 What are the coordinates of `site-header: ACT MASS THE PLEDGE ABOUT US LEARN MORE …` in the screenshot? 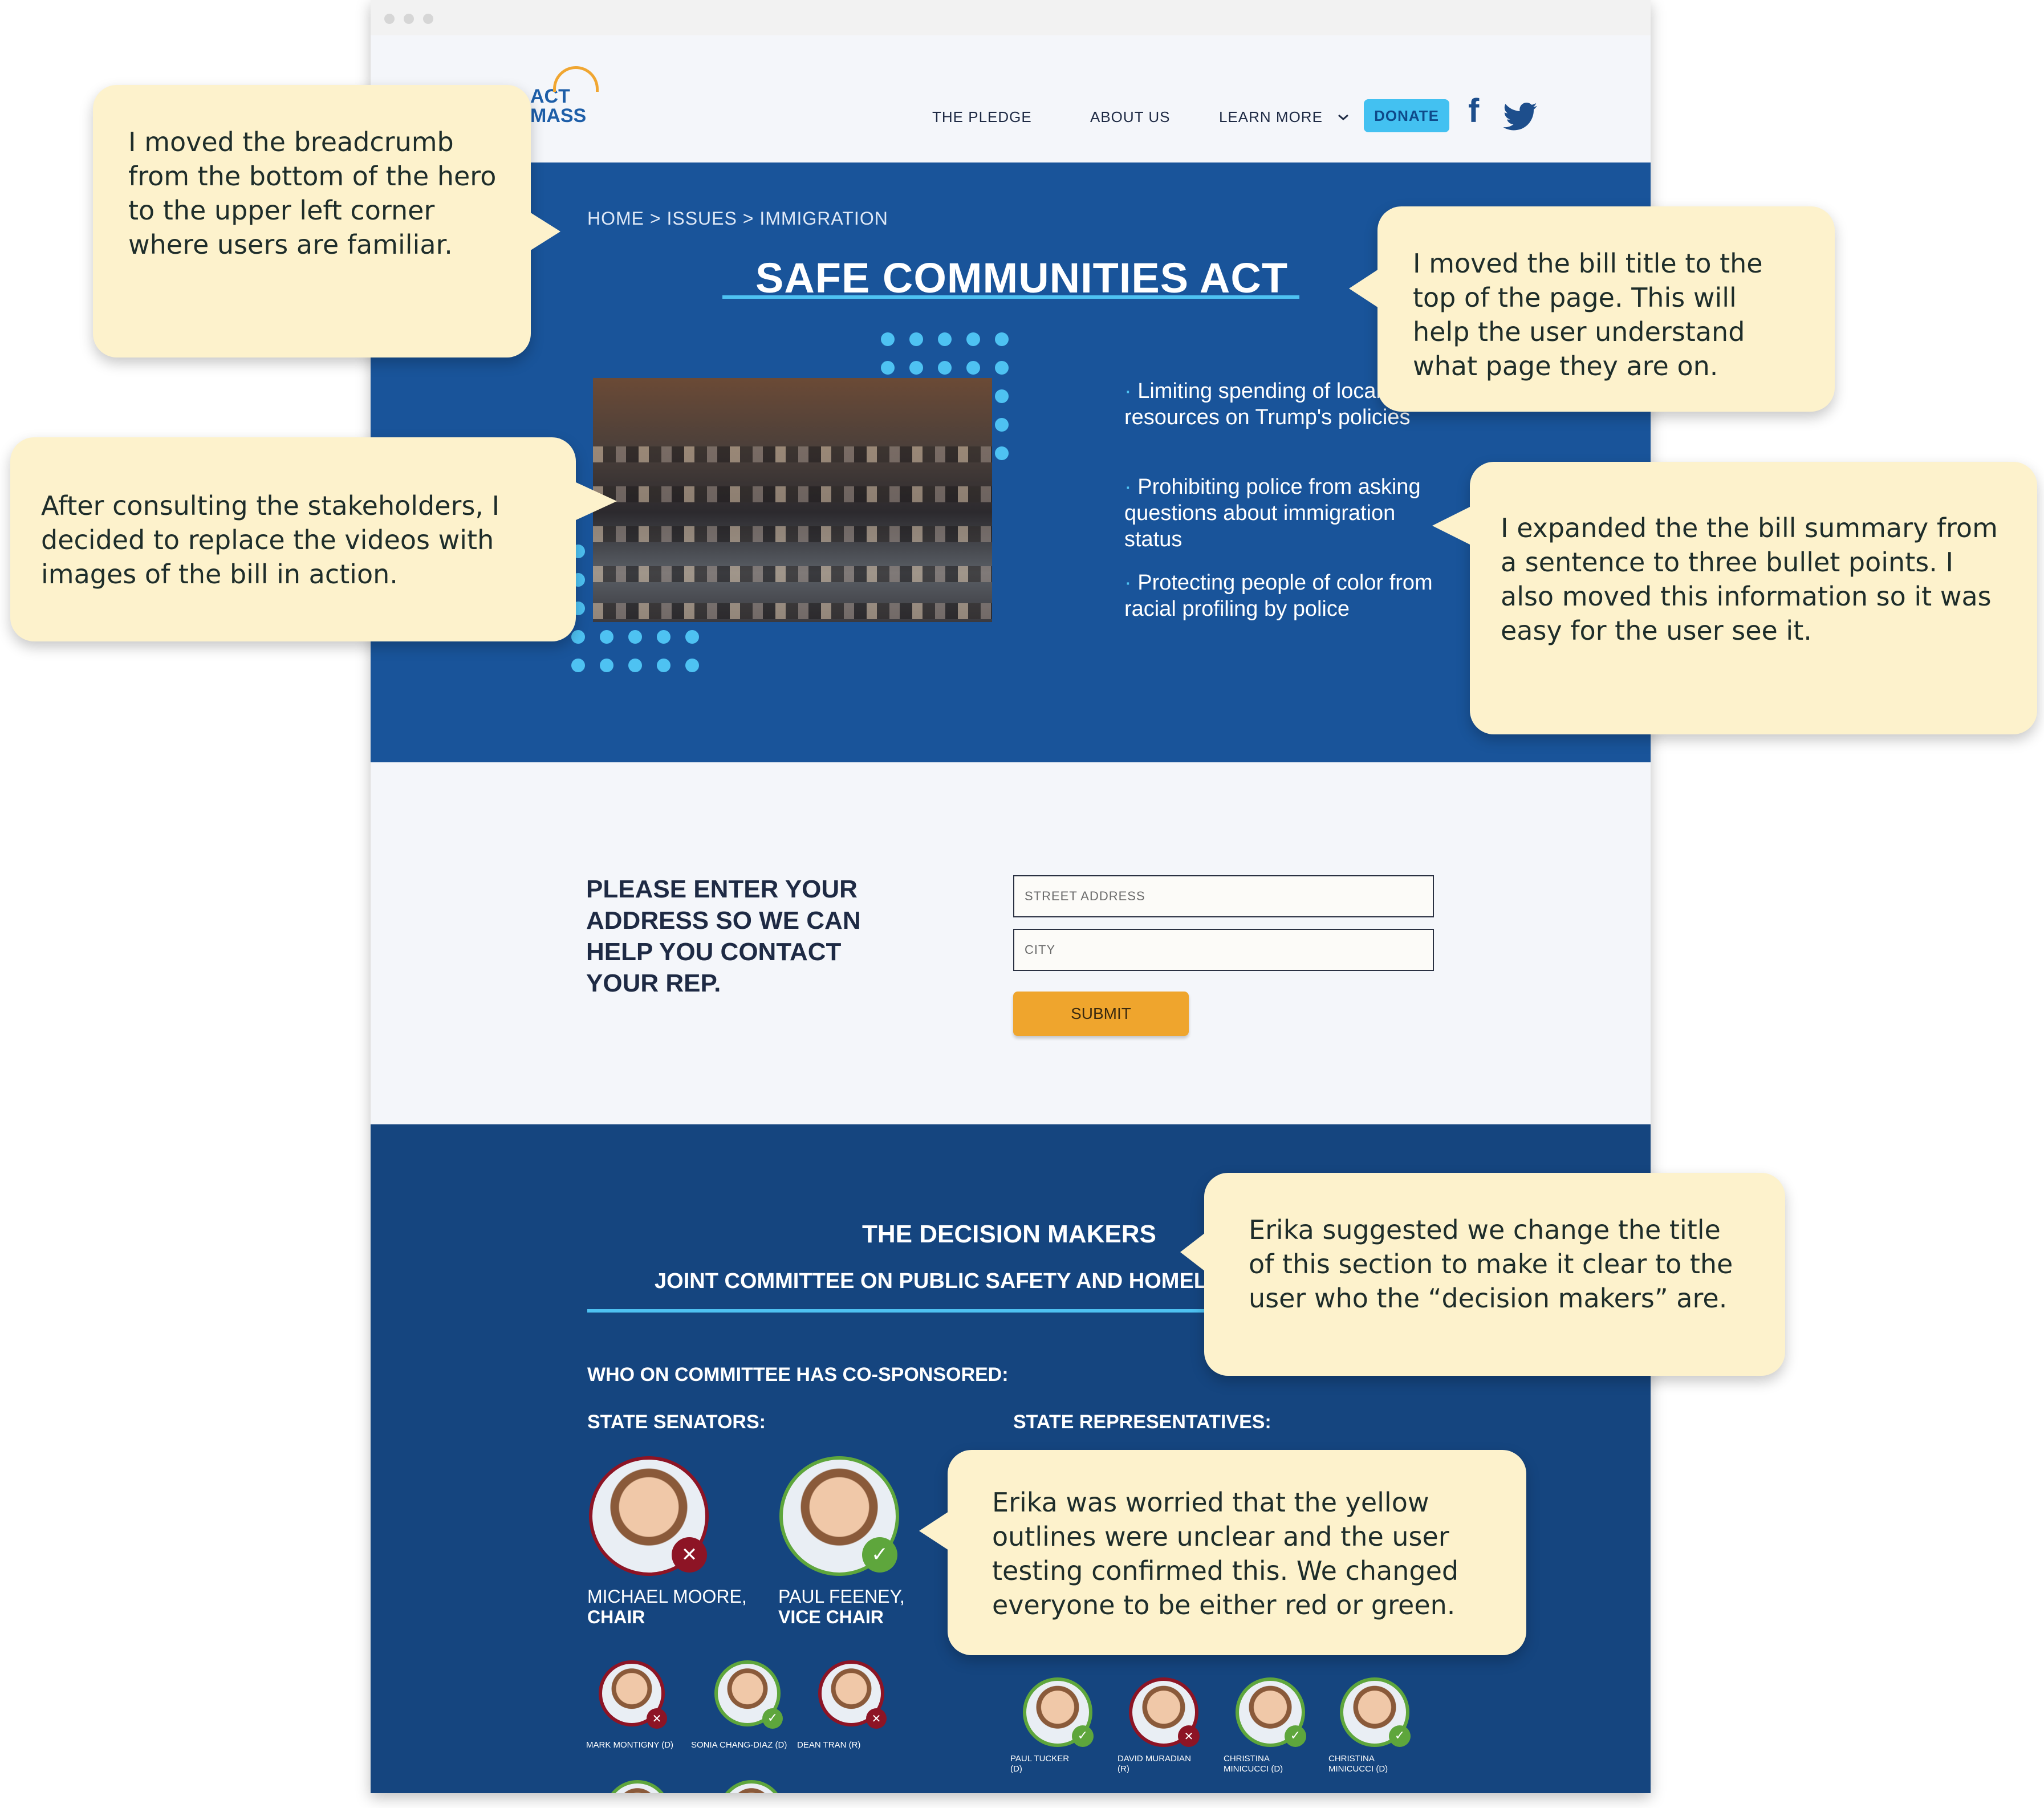 It's located at (1011, 99).